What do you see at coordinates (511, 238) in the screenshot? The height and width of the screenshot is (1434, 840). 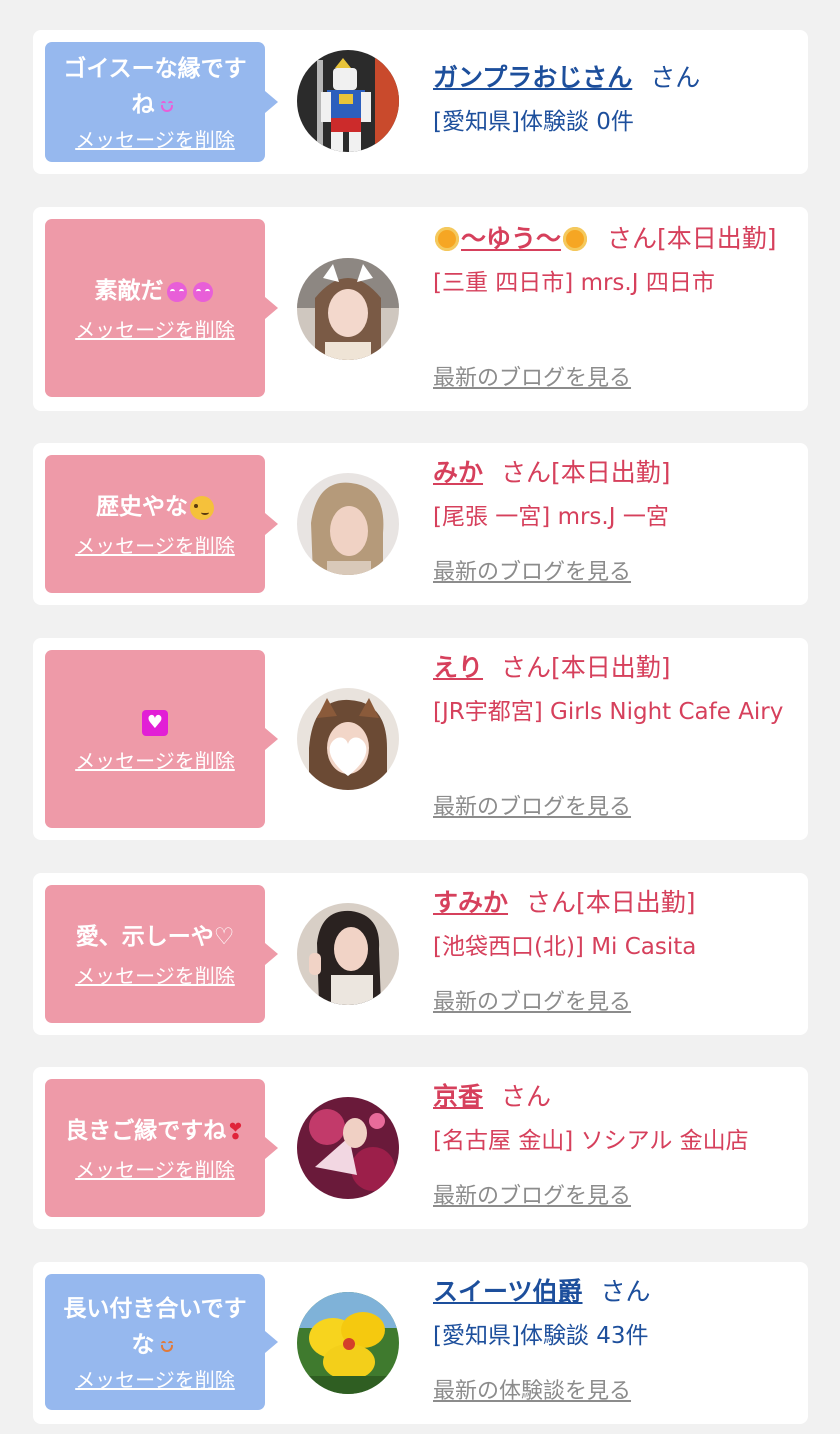 I see `member-name-link: 〜ゆう〜` at bounding box center [511, 238].